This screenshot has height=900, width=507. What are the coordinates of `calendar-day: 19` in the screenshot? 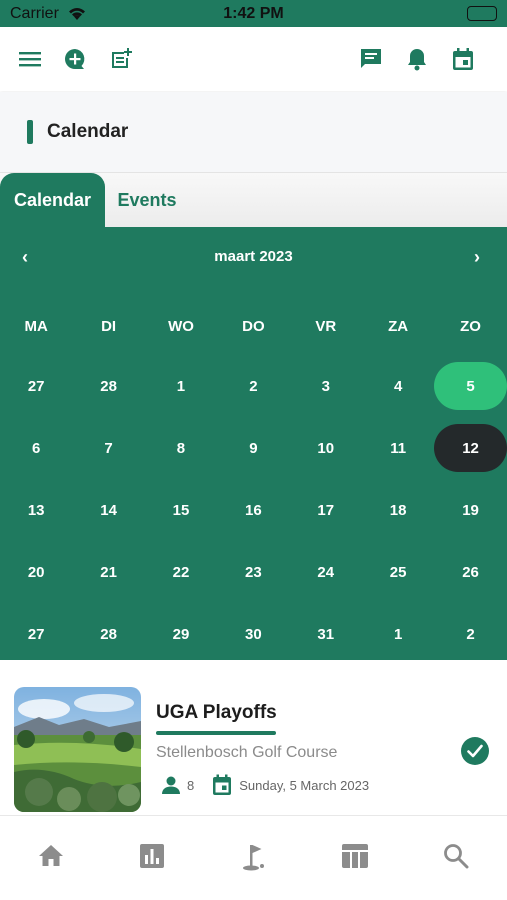 It's located at (470, 510).